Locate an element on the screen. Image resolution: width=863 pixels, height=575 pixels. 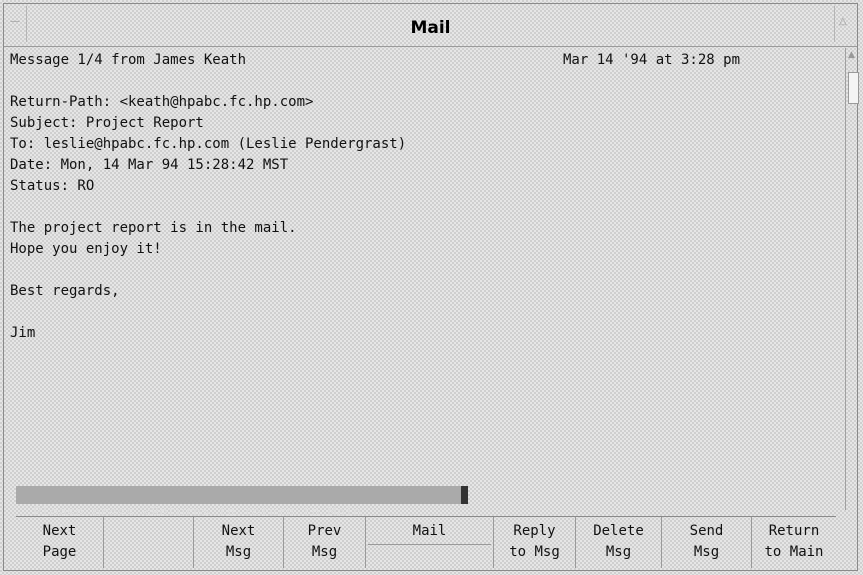
return-label-1: Return is located at coordinates (794, 531).